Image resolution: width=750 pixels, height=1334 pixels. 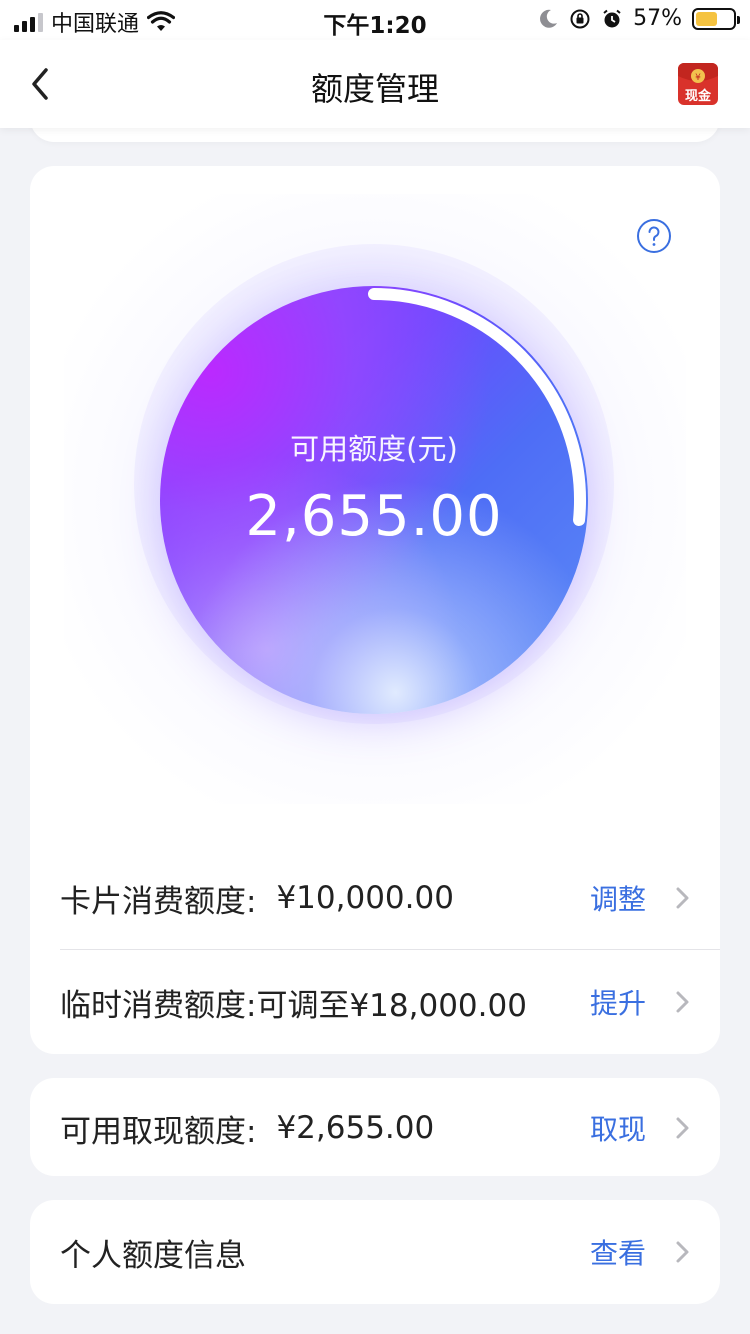 I want to click on available-limit-amount: 2,655.00, so click(x=374, y=516).